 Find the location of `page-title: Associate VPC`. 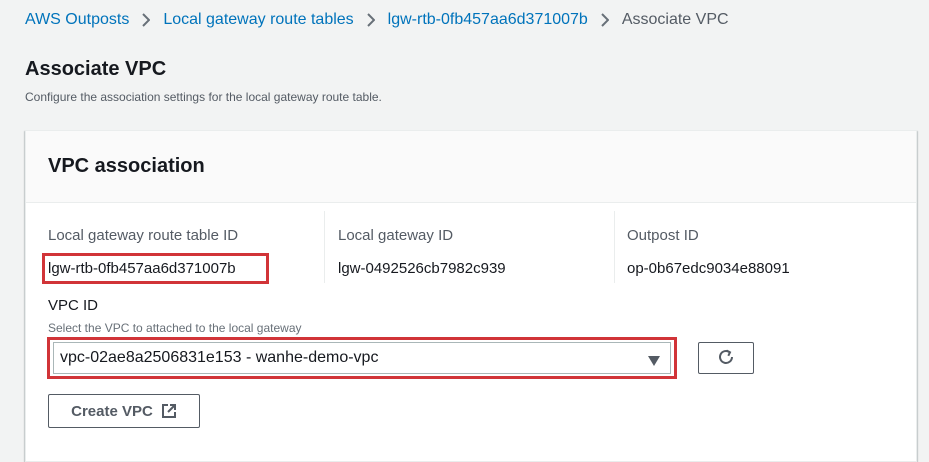

page-title: Associate VPC is located at coordinates (96, 69).